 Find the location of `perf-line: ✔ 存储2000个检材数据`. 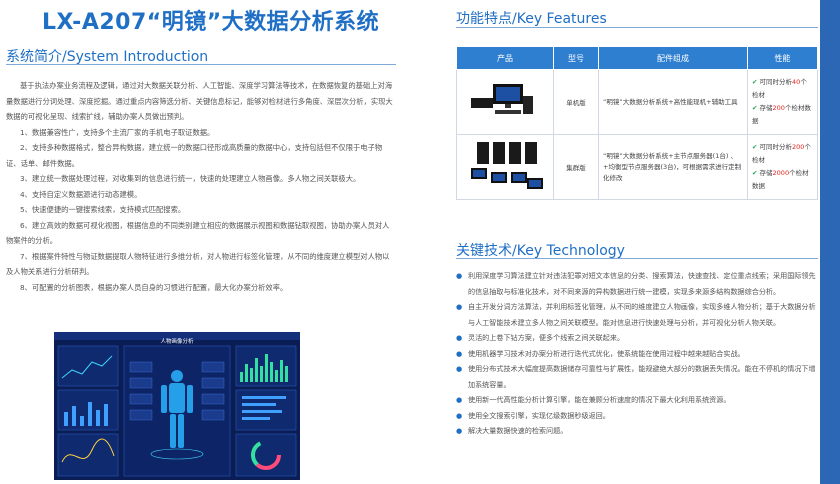

perf-line: ✔ 存储2000个检材数据 is located at coordinates (780, 179).